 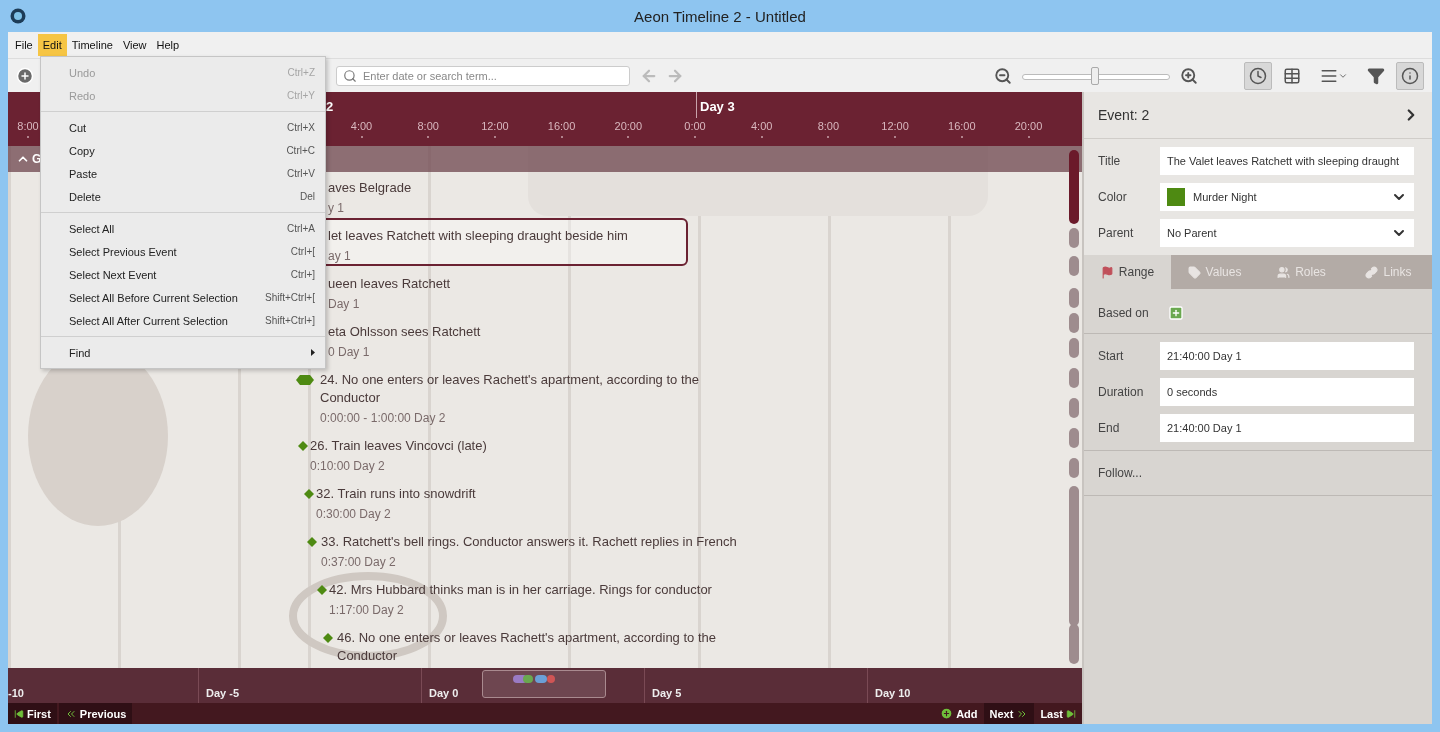 What do you see at coordinates (396, 494) in the screenshot?
I see `event-title: 32. Train runs into snowdrift` at bounding box center [396, 494].